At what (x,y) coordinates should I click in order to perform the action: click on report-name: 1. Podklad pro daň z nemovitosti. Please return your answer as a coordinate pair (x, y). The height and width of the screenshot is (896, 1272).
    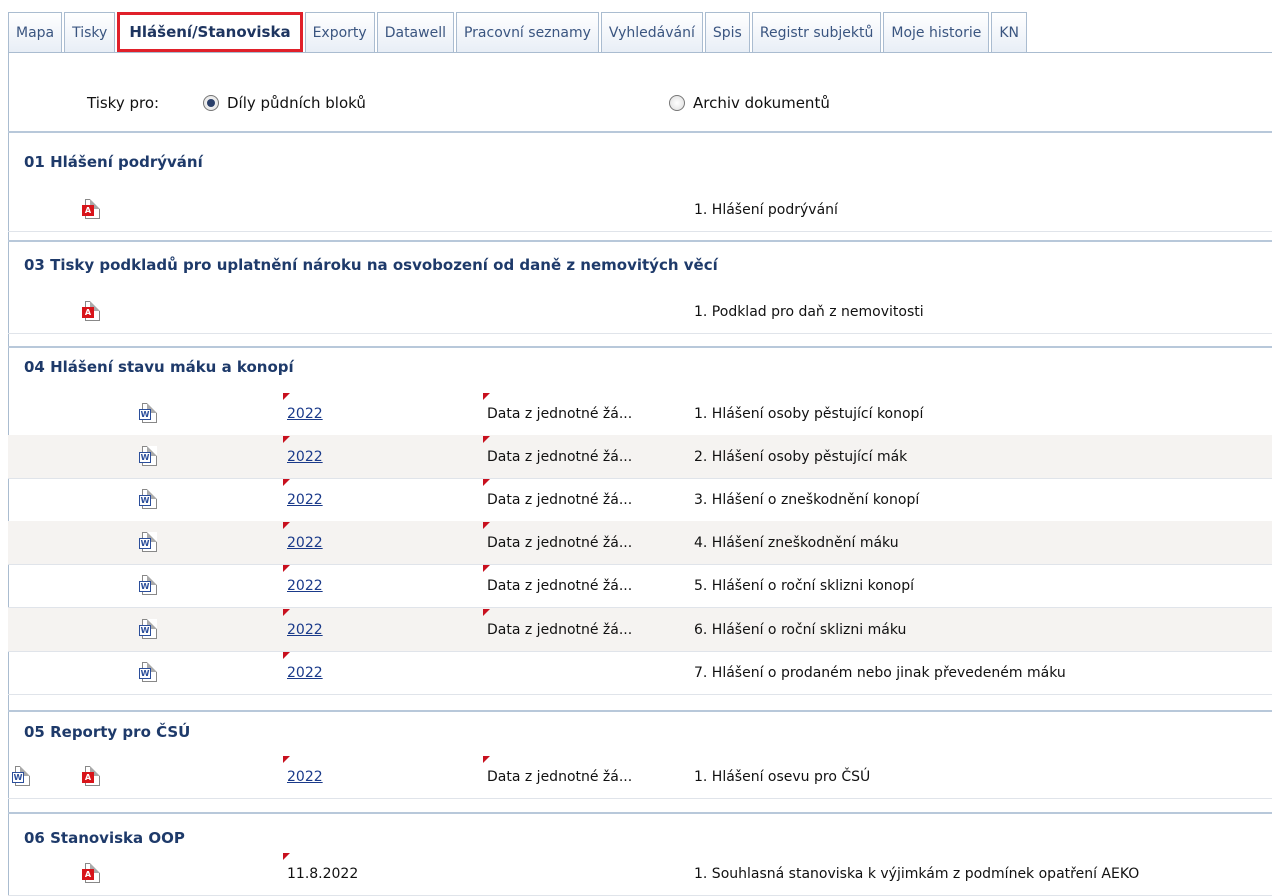
    Looking at the image, I should click on (809, 312).